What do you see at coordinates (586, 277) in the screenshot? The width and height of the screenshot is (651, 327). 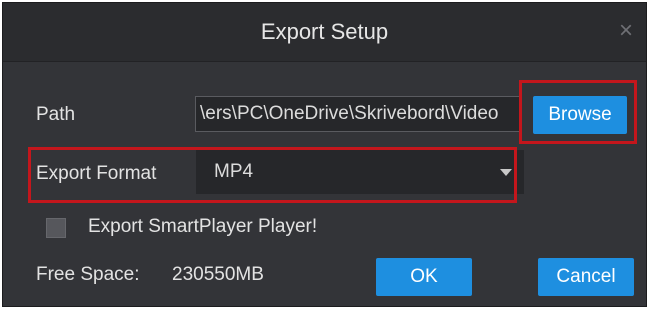 I see `cancel-button: Cancel` at bounding box center [586, 277].